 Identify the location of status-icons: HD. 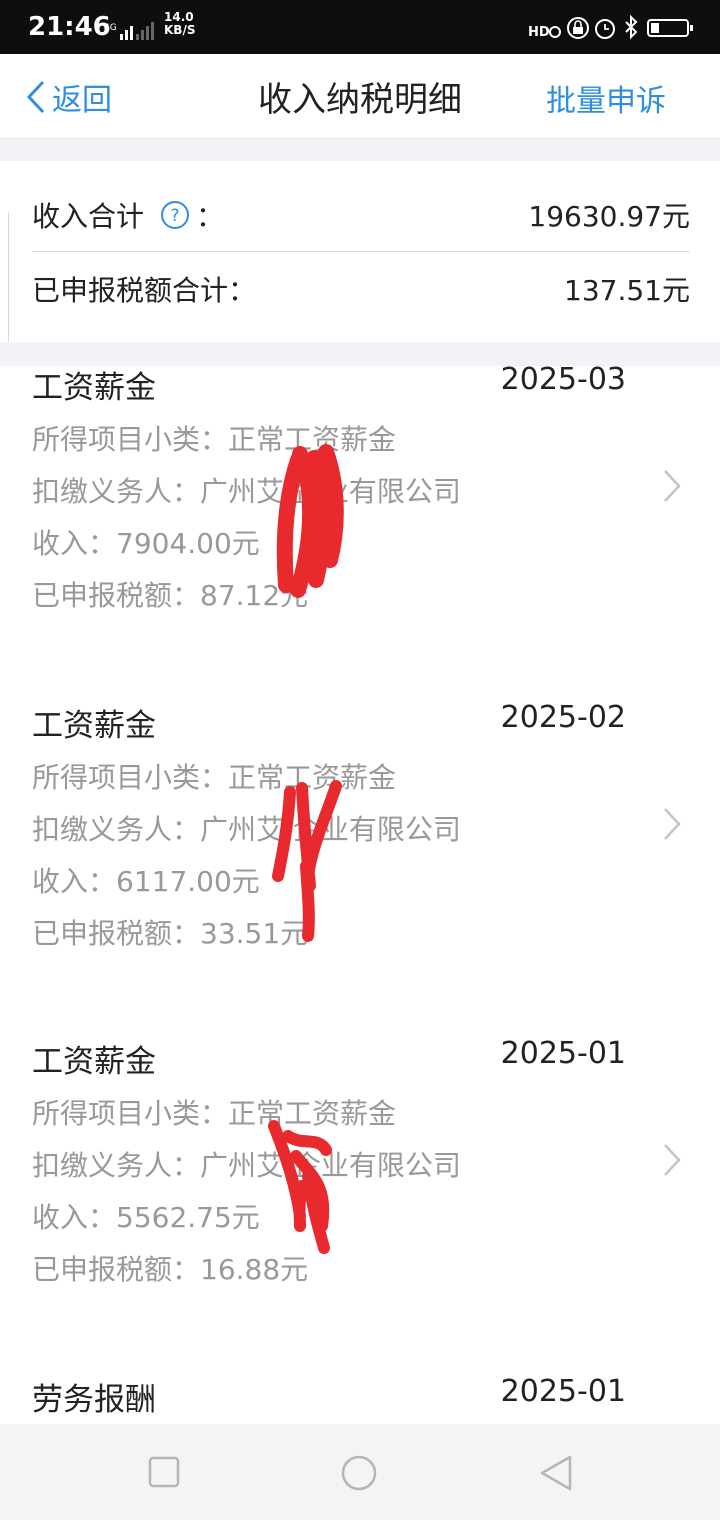
(610, 27).